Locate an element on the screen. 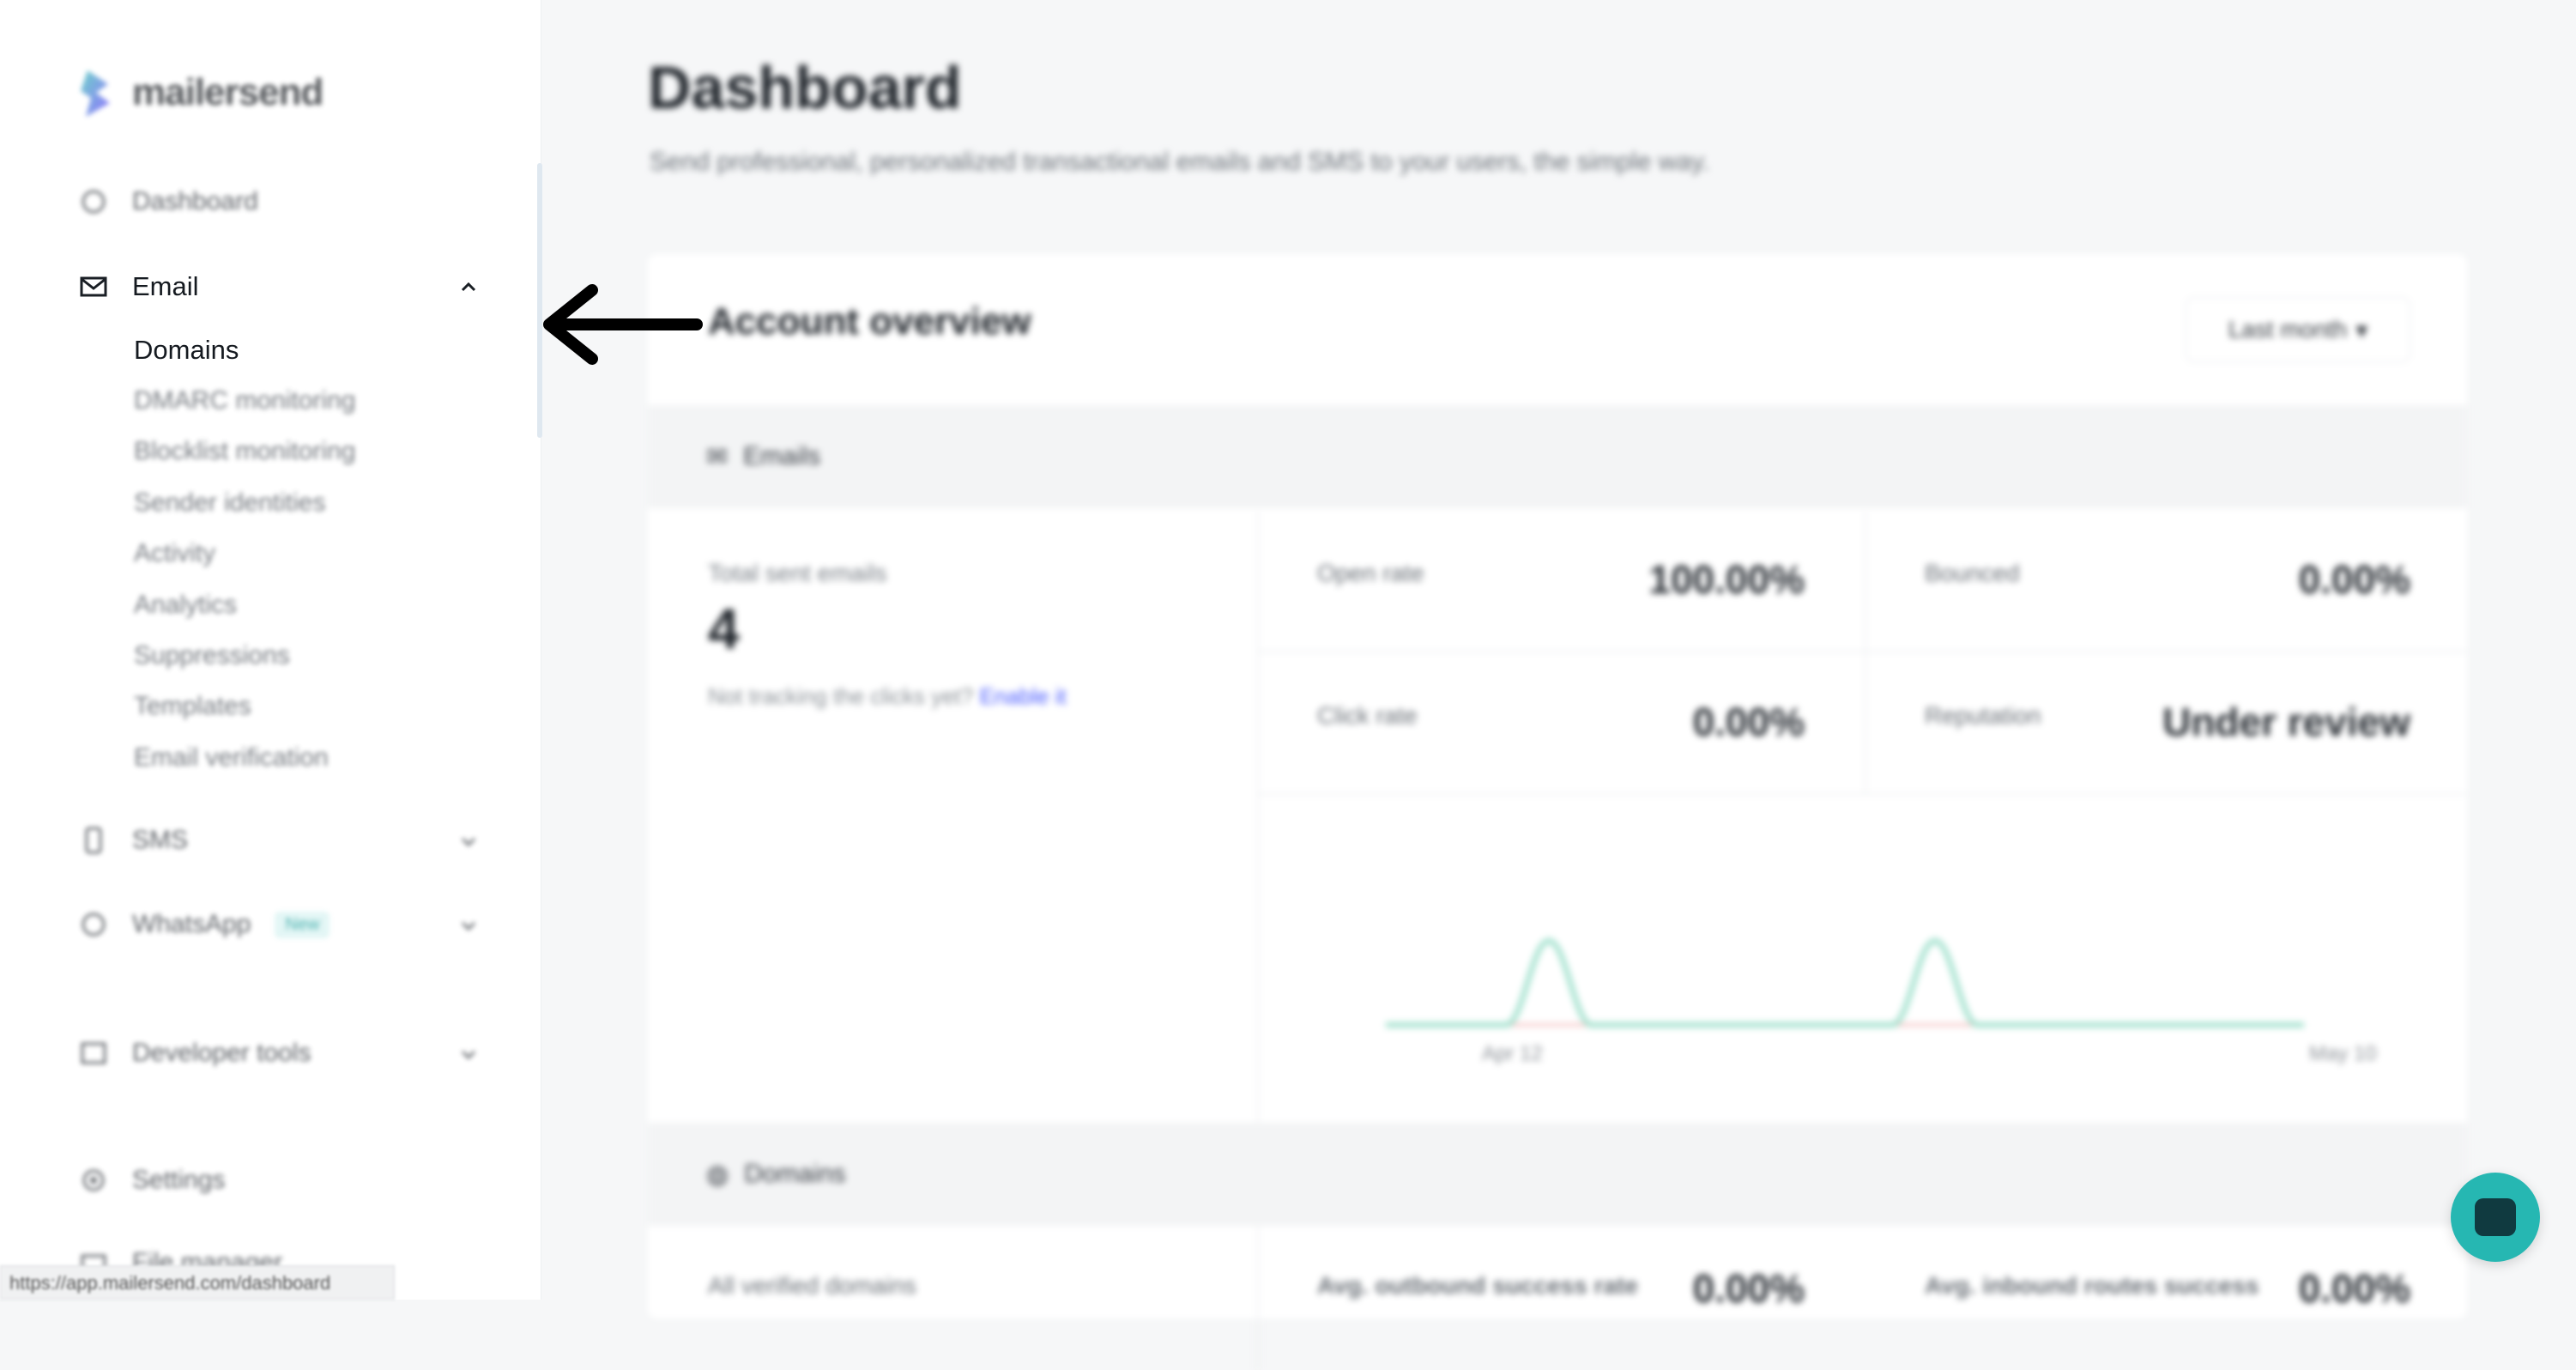  sidebar-subitem-suppressions: Suppressions is located at coordinates (212, 656).